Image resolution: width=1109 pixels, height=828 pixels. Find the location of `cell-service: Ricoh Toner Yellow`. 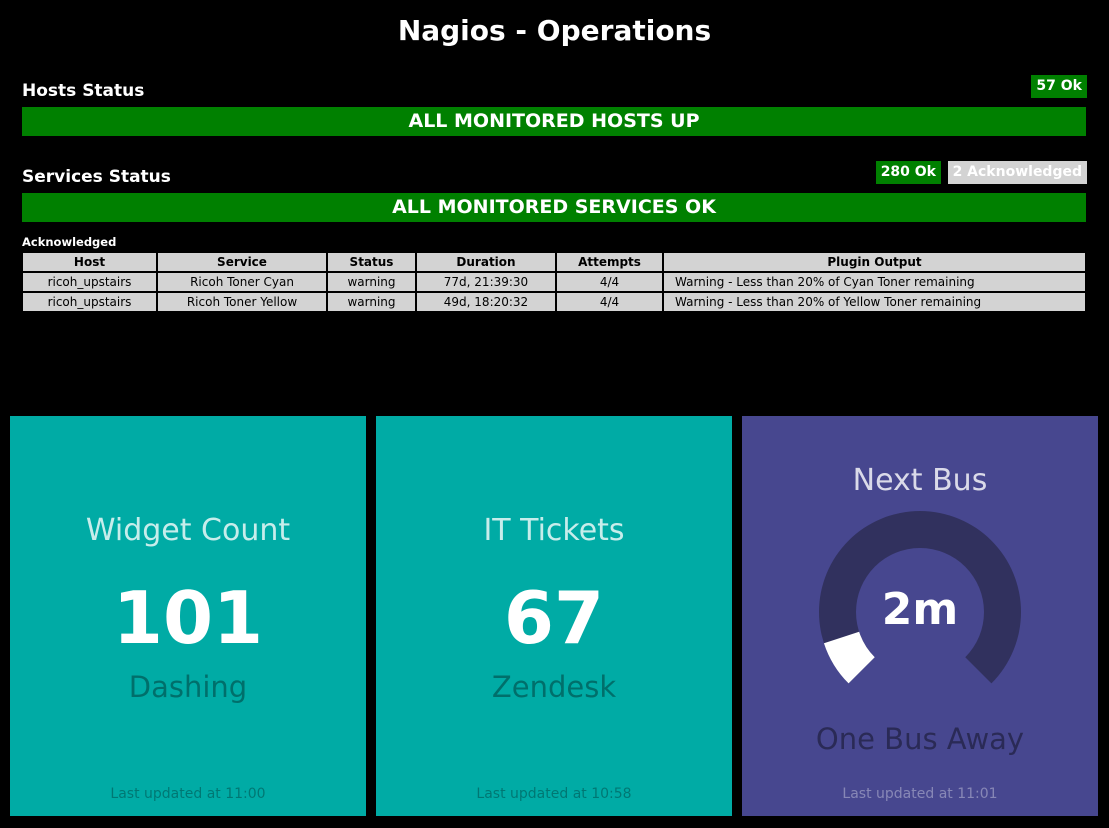

cell-service: Ricoh Toner Yellow is located at coordinates (242, 302).